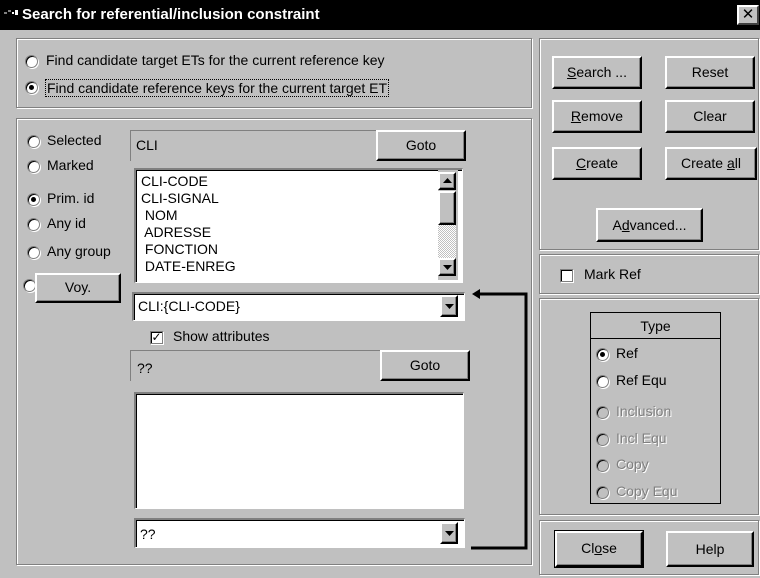 This screenshot has height=578, width=760. I want to click on upper-et-field-value: CLI, so click(147, 145).